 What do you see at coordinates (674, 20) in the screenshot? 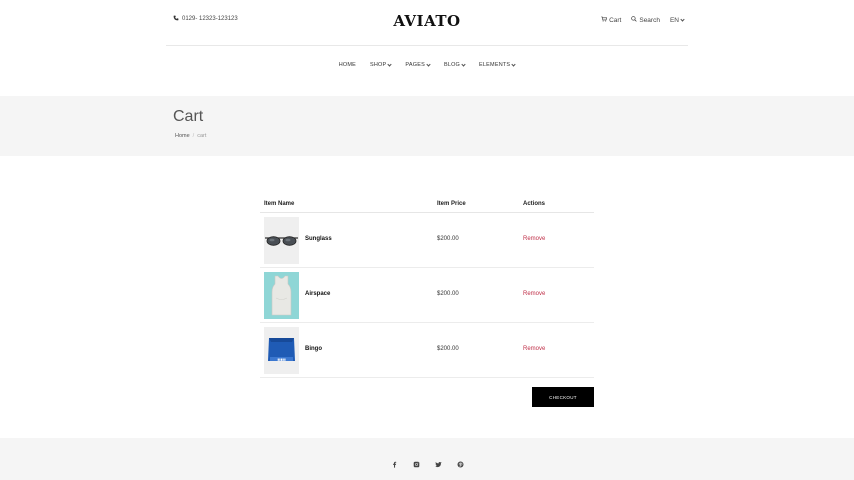
I see `language-label: EN` at bounding box center [674, 20].